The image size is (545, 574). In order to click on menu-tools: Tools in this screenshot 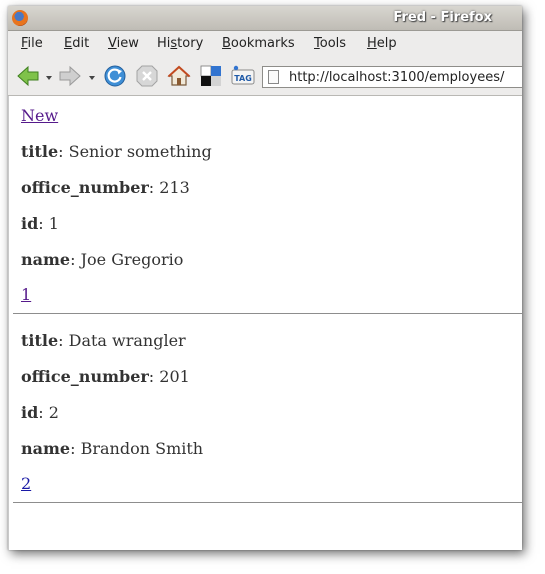, I will do `click(330, 43)`.